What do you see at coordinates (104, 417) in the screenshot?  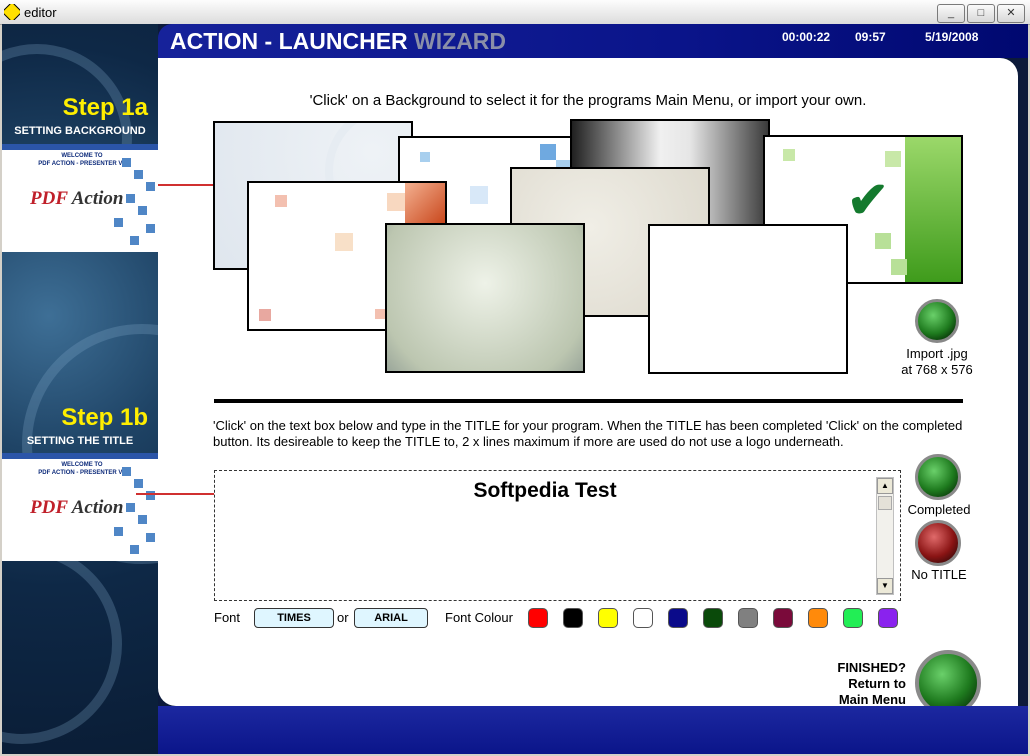 I see `step1b-title: Step 1b` at bounding box center [104, 417].